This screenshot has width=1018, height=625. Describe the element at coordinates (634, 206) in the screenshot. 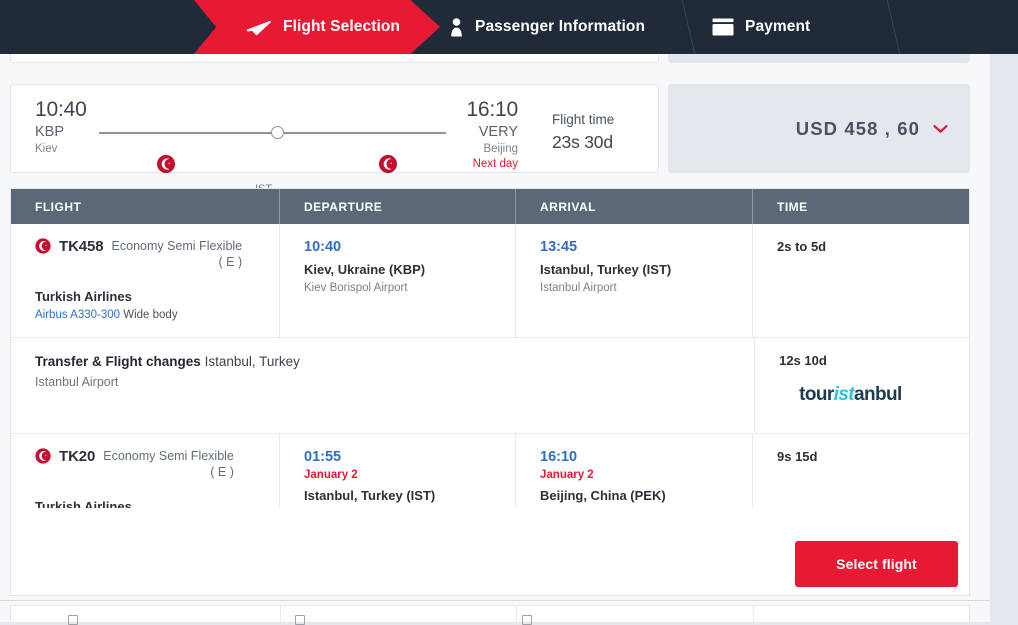

I see `column-header-arrival: ARRIVAL` at that location.